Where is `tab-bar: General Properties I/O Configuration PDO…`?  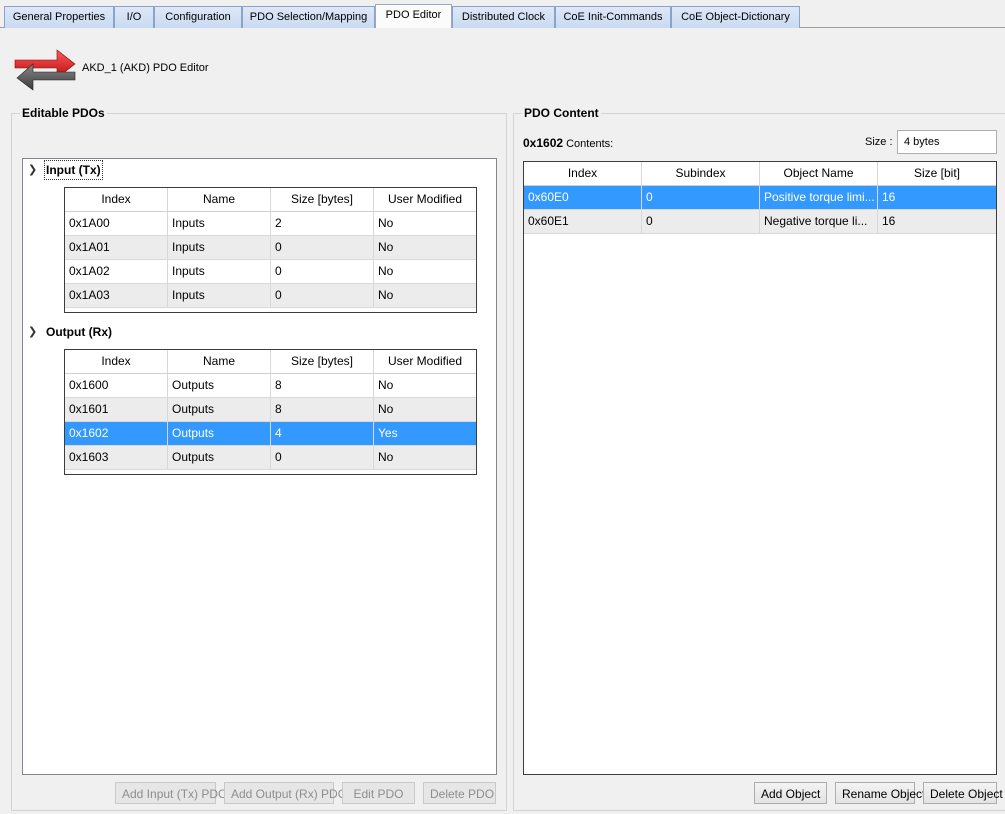 tab-bar: General Properties I/O Configuration PDO… is located at coordinates (502, 14).